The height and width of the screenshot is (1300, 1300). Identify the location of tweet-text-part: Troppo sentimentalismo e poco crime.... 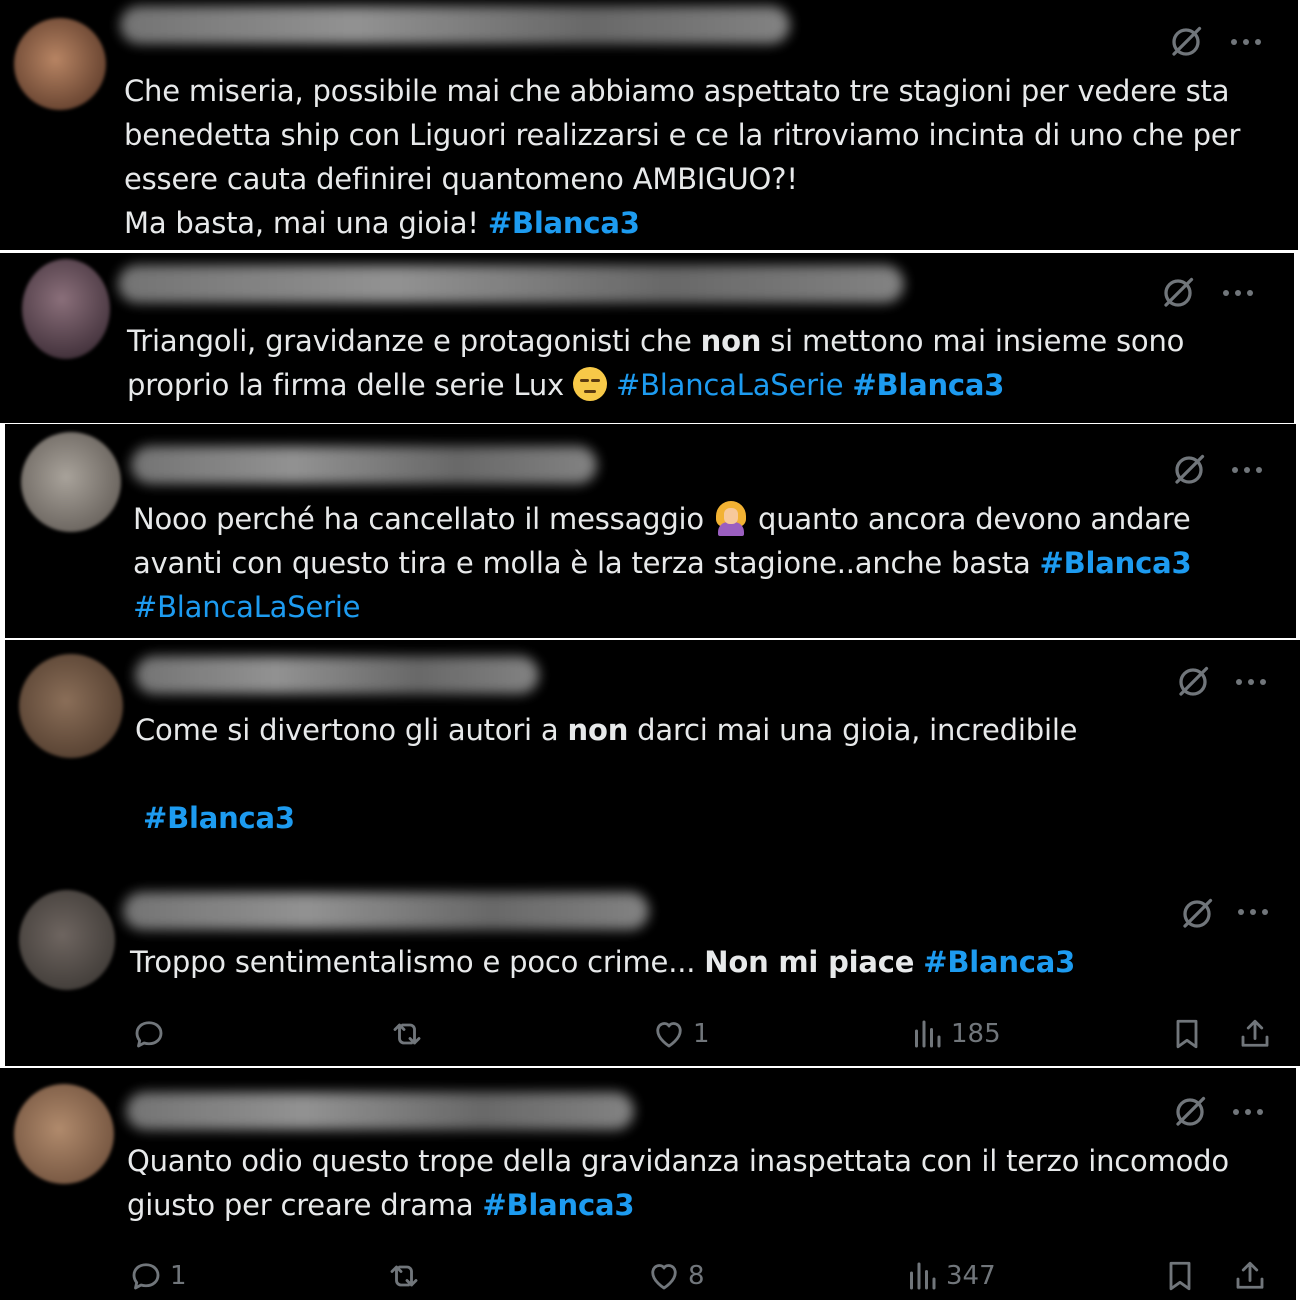
(417, 962).